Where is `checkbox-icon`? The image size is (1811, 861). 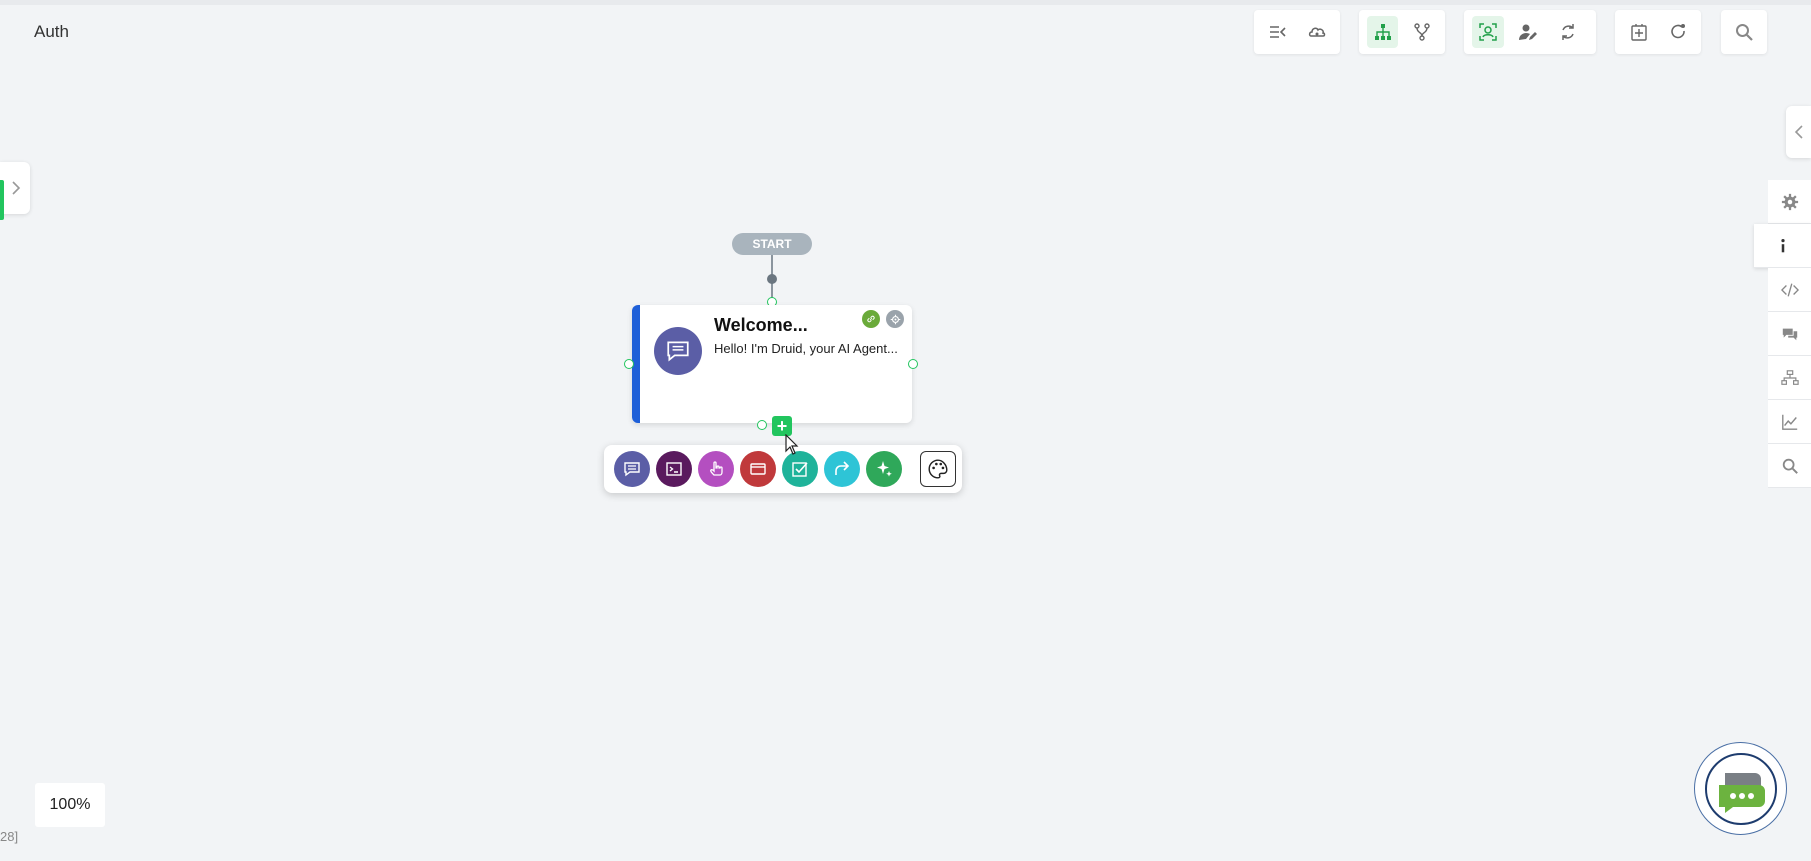
checkbox-icon is located at coordinates (800, 469).